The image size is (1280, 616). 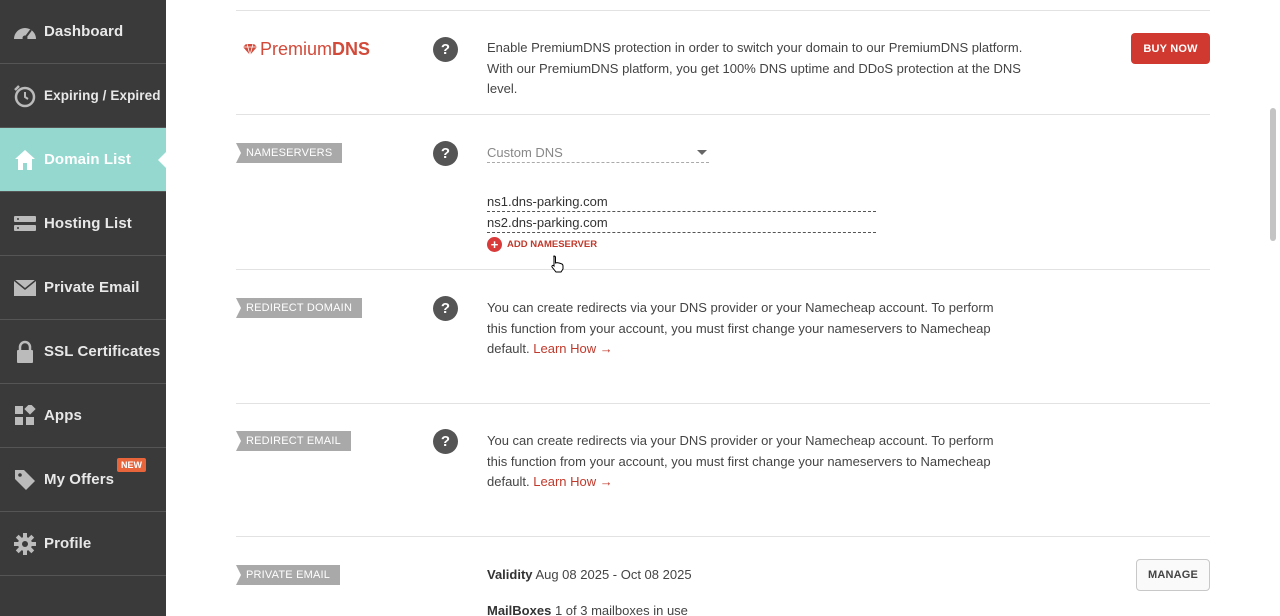 What do you see at coordinates (1170, 48) in the screenshot?
I see `buy-now-button: BUY NOW` at bounding box center [1170, 48].